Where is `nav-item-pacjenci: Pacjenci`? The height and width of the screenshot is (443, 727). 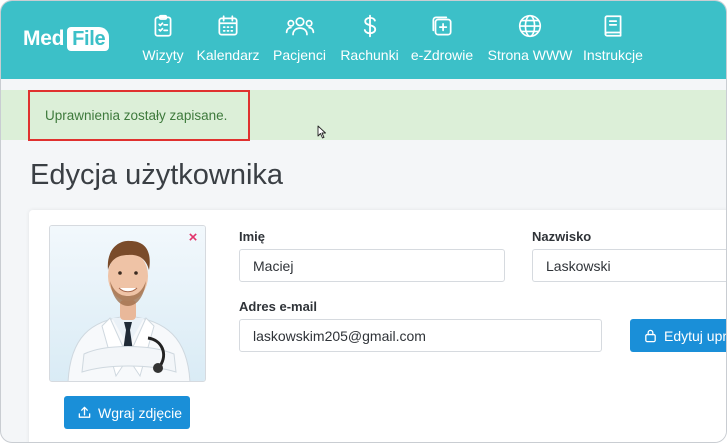
nav-item-pacjenci: Pacjenci is located at coordinates (299, 40).